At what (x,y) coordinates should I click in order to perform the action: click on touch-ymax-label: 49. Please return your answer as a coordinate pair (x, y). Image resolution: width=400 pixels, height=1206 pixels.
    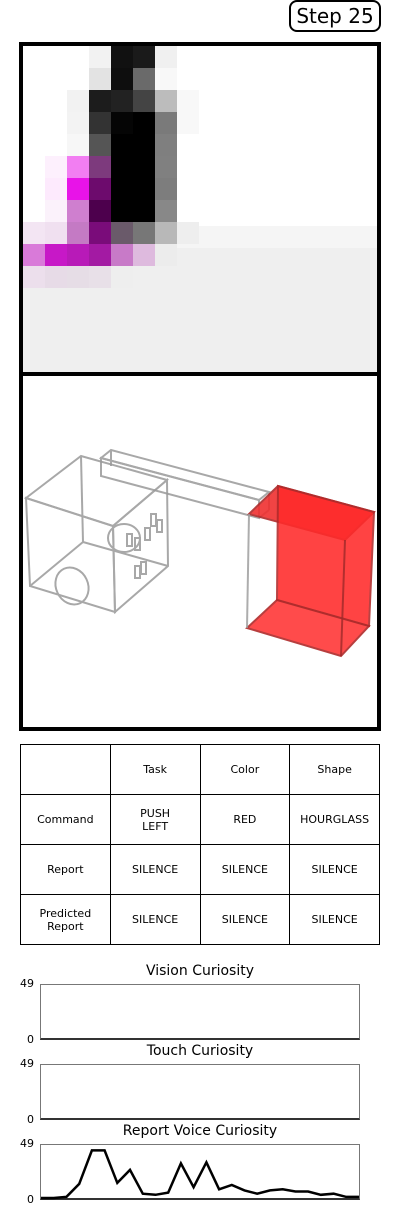
    Looking at the image, I should click on (27, 1063).